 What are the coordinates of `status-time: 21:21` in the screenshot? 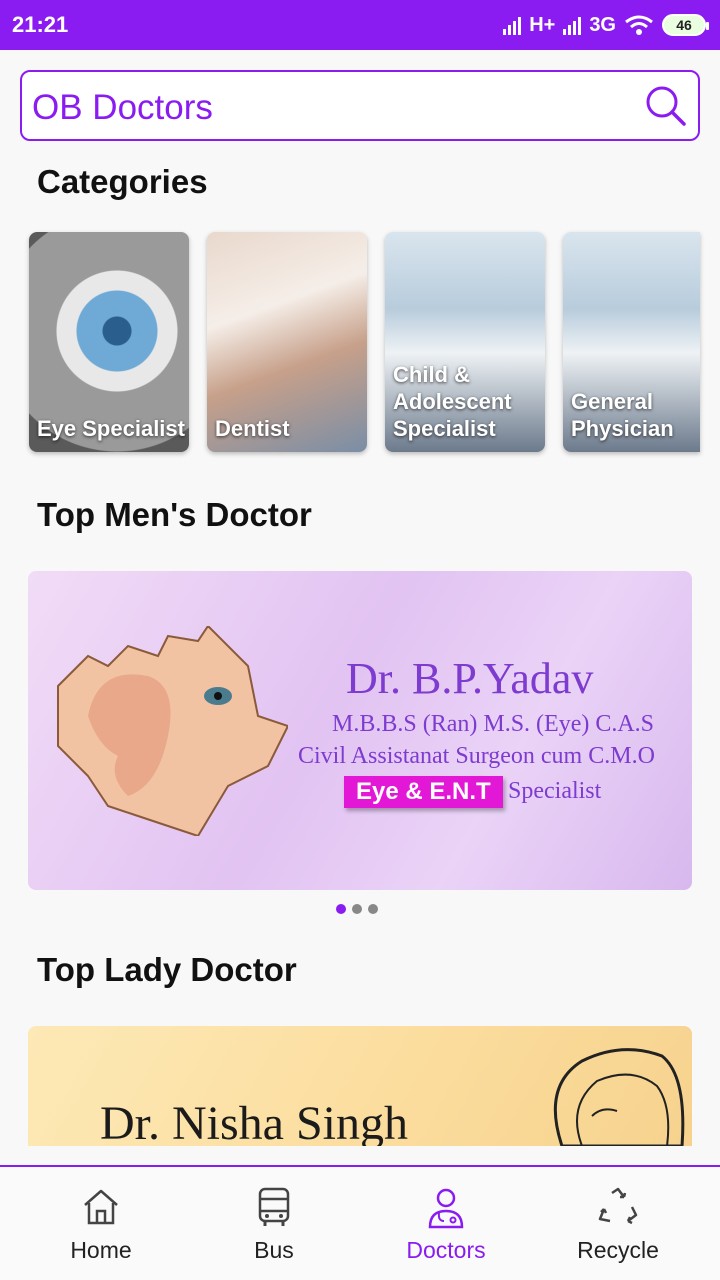 It's located at (40, 24).